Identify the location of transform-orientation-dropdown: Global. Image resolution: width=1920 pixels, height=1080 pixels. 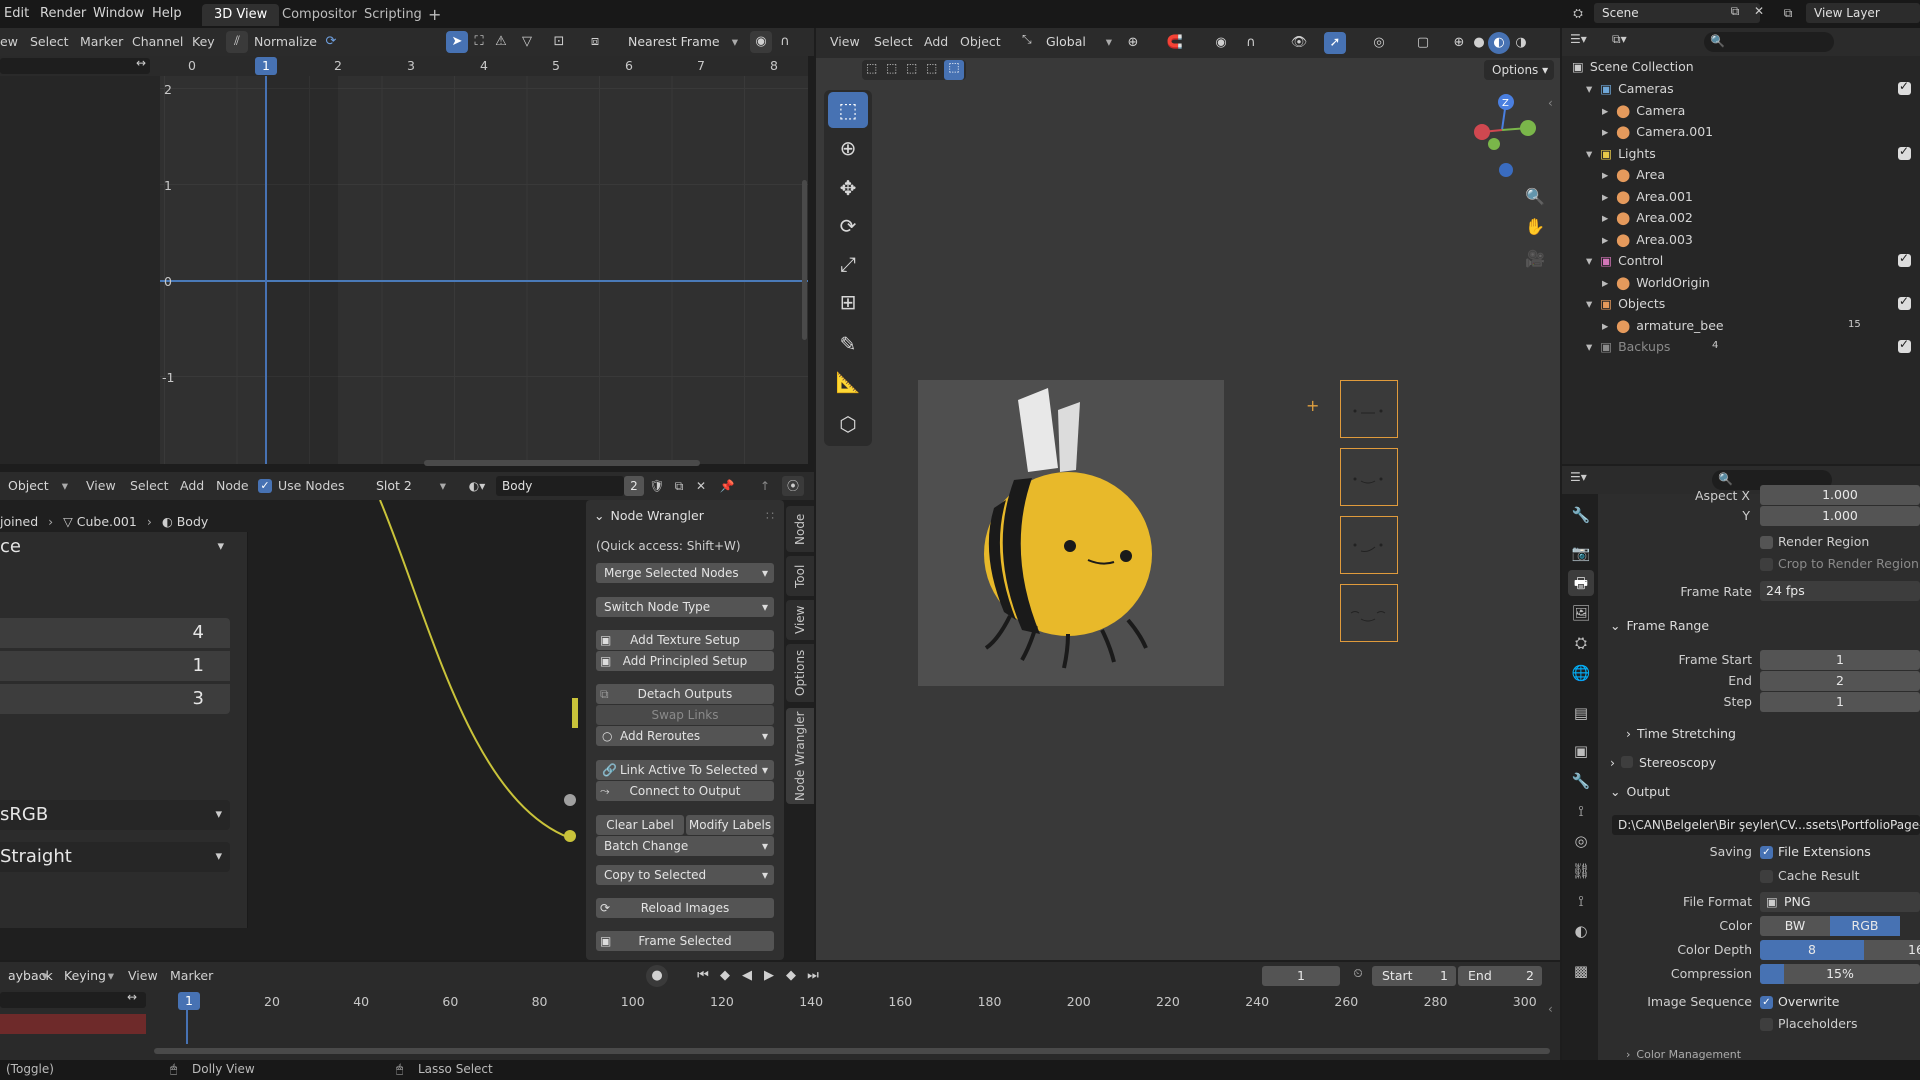
(1078, 42).